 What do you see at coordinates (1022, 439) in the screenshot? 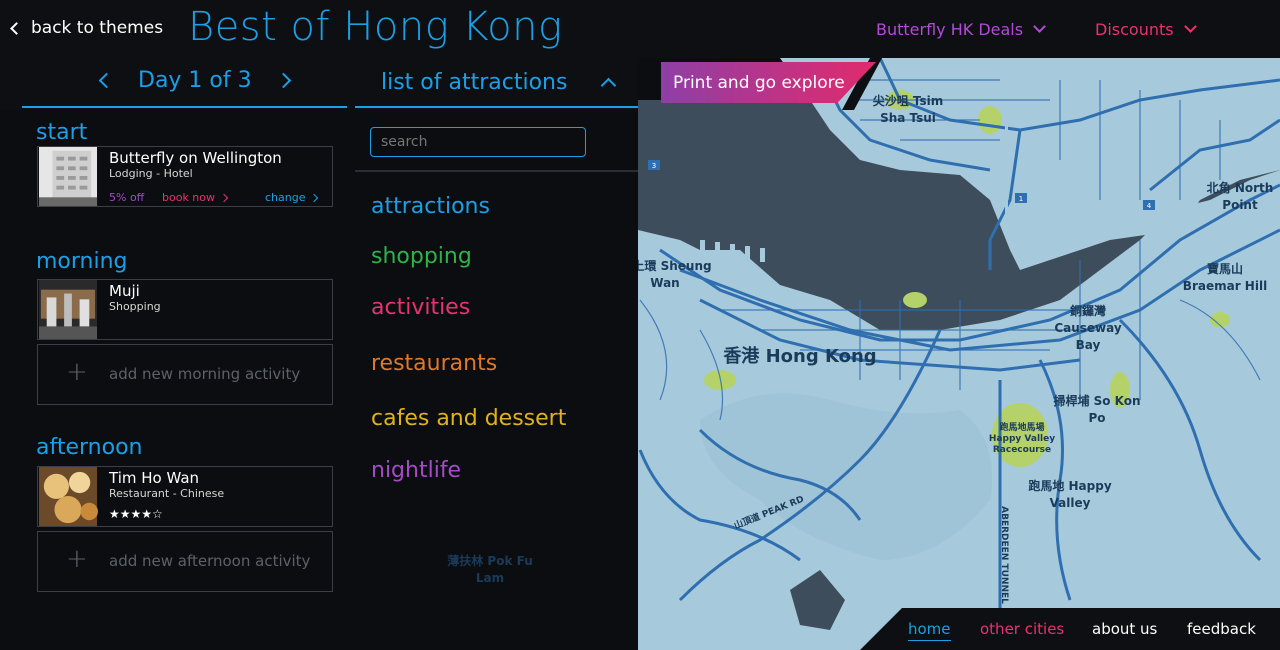
I see `map-label-happy-valley-racecourse-2: Happy Valley` at bounding box center [1022, 439].